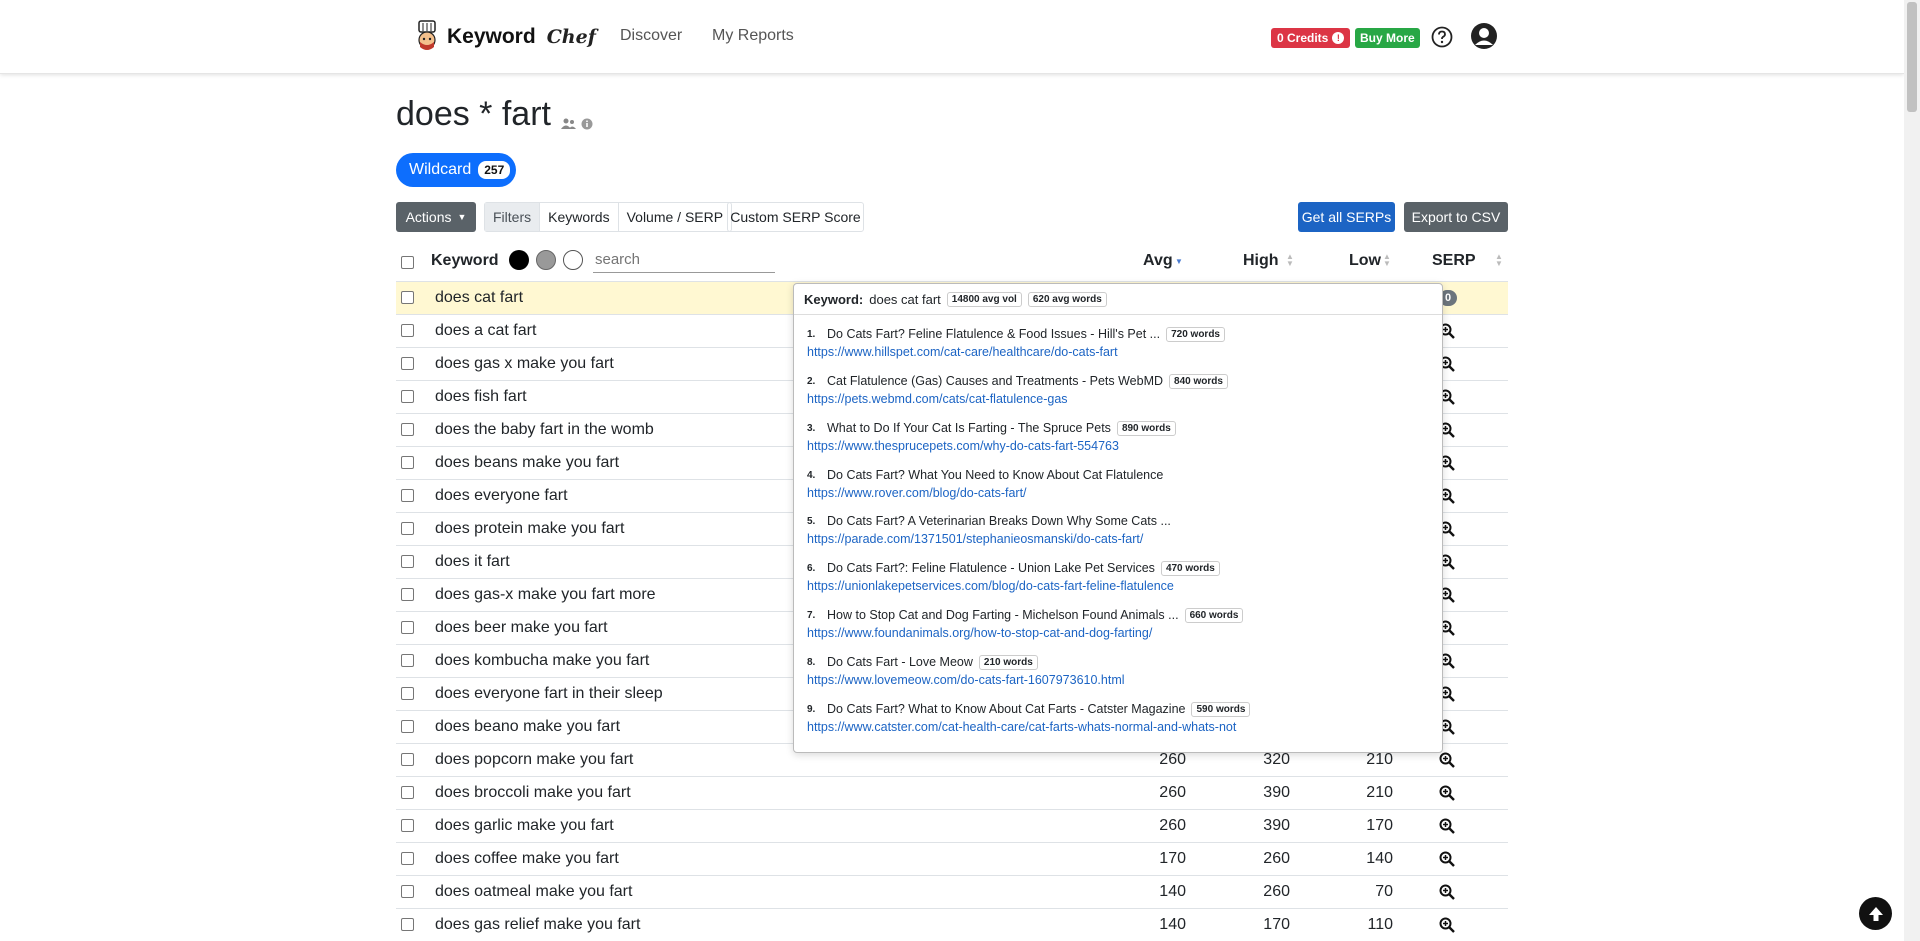 The width and height of the screenshot is (1920, 941). Describe the element at coordinates (529, 529) in the screenshot. I see `keyword-cell: does protein make you fart` at that location.